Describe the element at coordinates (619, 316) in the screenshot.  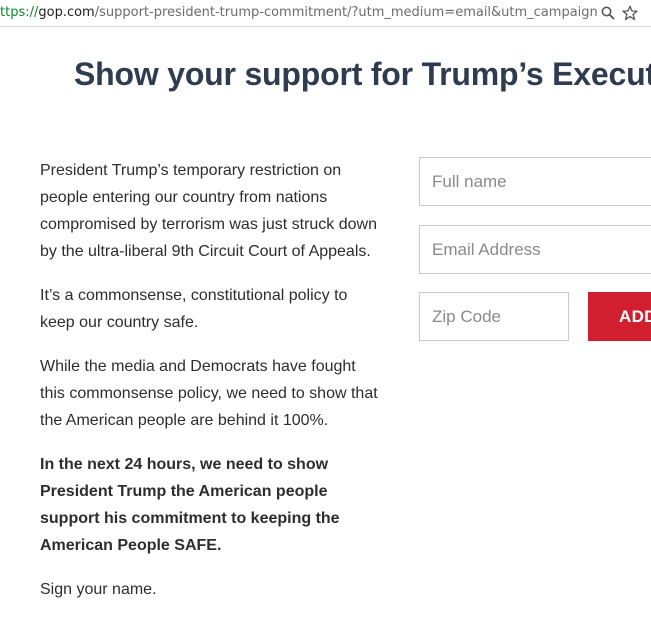
I see `add-name-button: ADD` at that location.